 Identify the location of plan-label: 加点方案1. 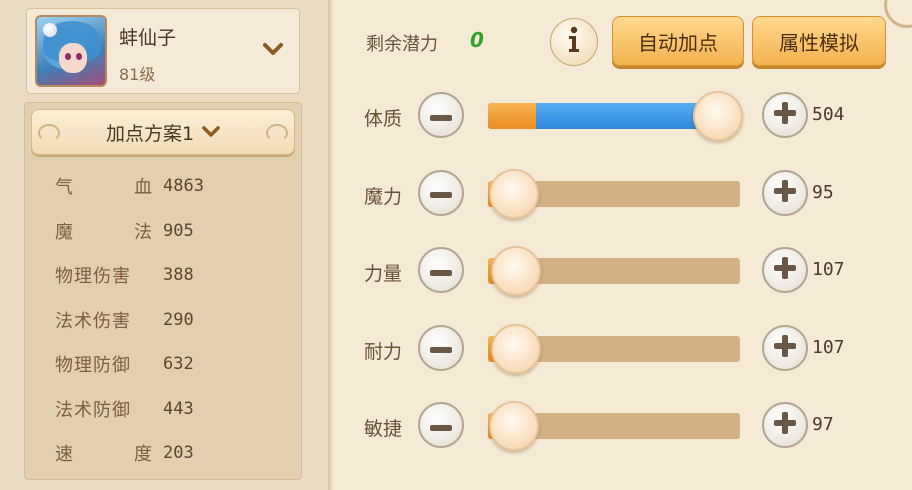
(150, 133).